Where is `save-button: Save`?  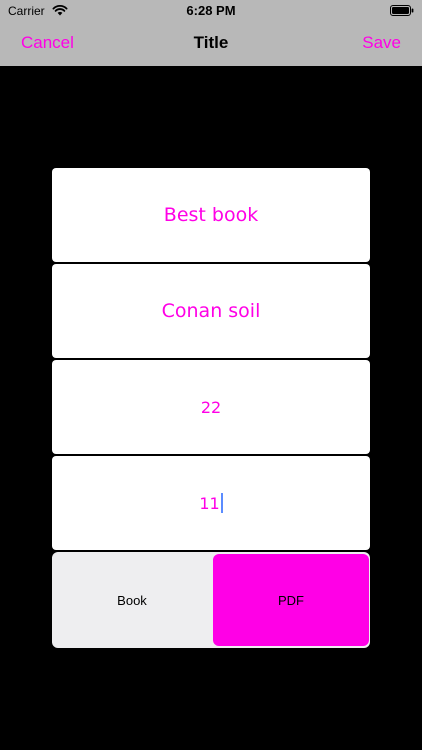
save-button: Save is located at coordinates (381, 43).